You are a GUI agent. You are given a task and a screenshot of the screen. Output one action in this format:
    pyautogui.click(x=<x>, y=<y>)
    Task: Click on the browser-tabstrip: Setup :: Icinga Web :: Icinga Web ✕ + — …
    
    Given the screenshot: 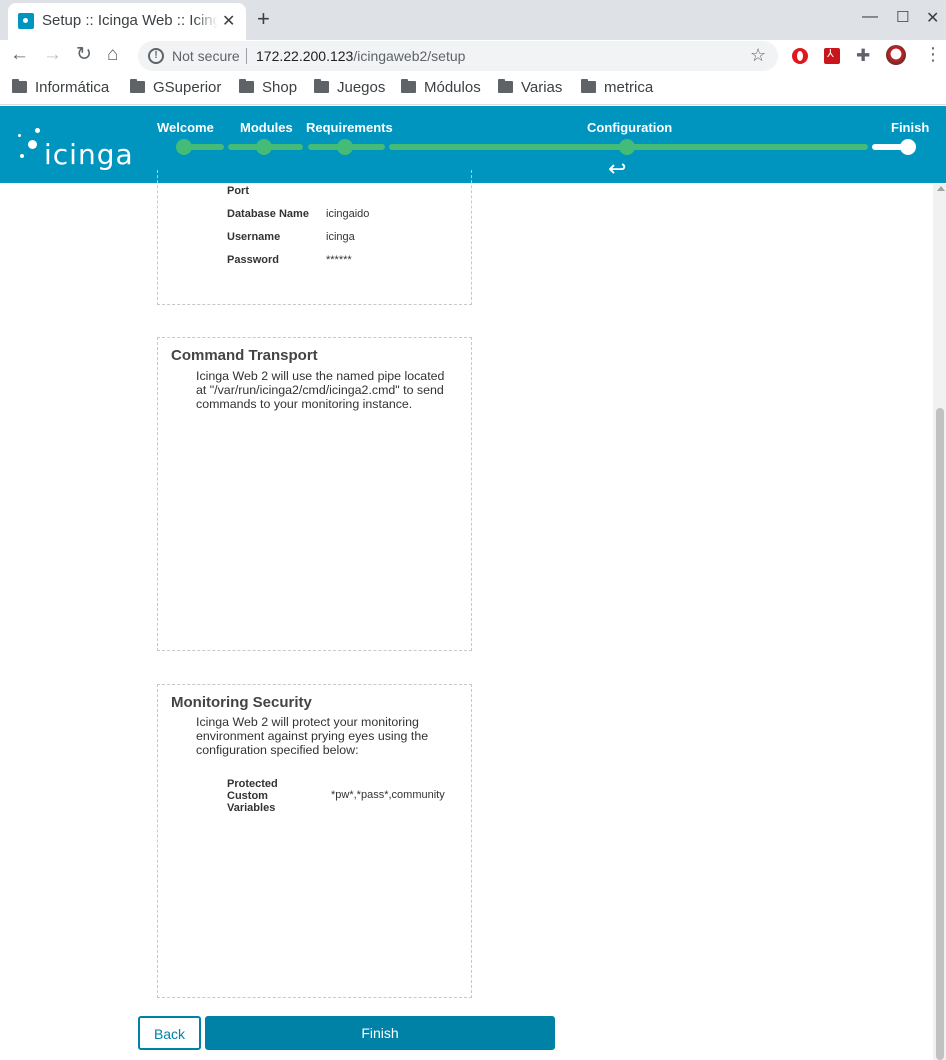 What is the action you would take?
    pyautogui.click(x=473, y=20)
    